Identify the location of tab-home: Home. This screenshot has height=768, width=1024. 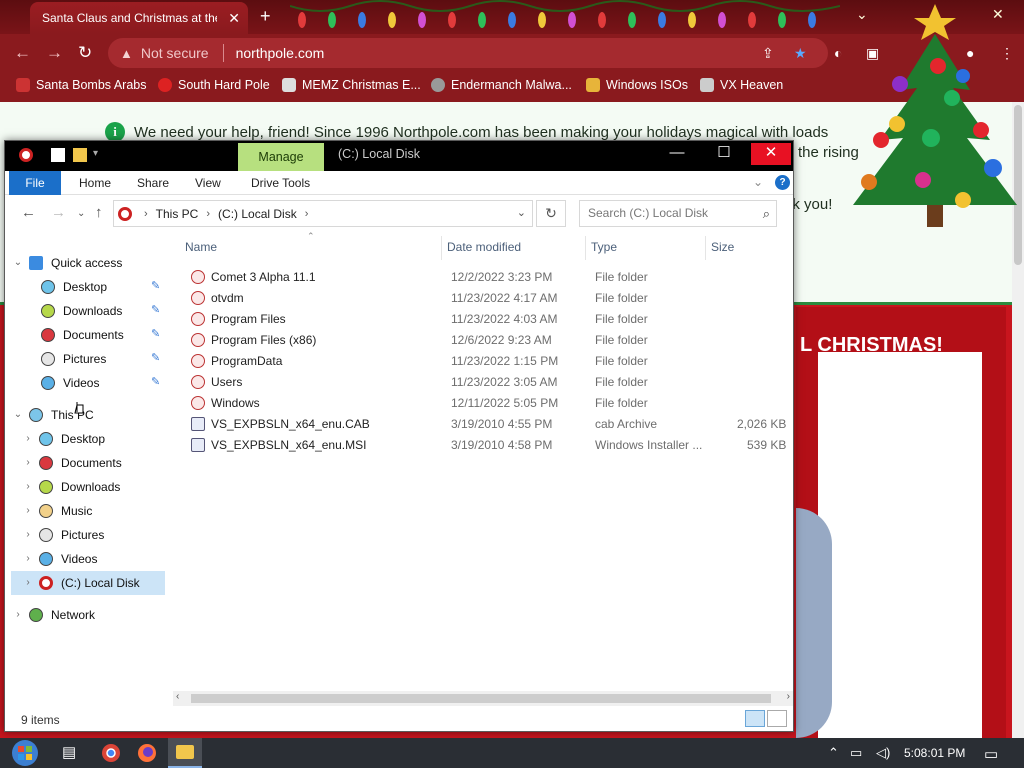
(95, 183).